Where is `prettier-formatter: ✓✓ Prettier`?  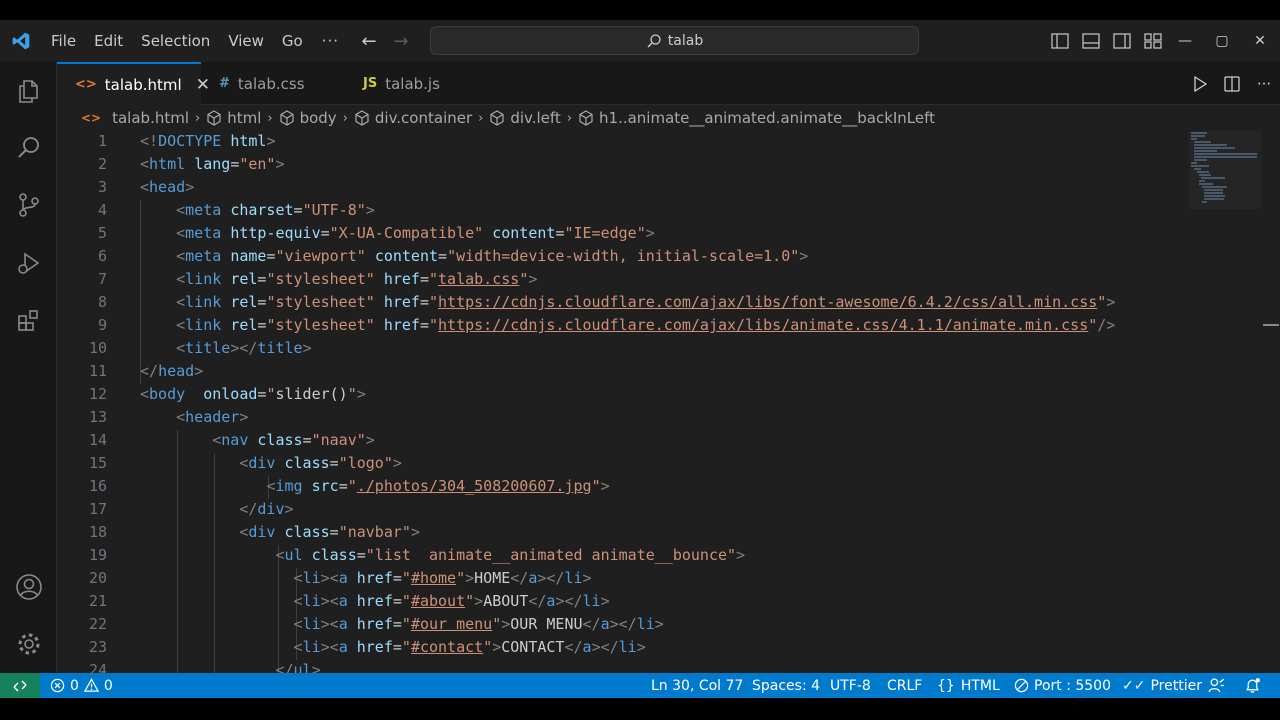
prettier-formatter: ✓✓ Prettier is located at coordinates (1162, 685).